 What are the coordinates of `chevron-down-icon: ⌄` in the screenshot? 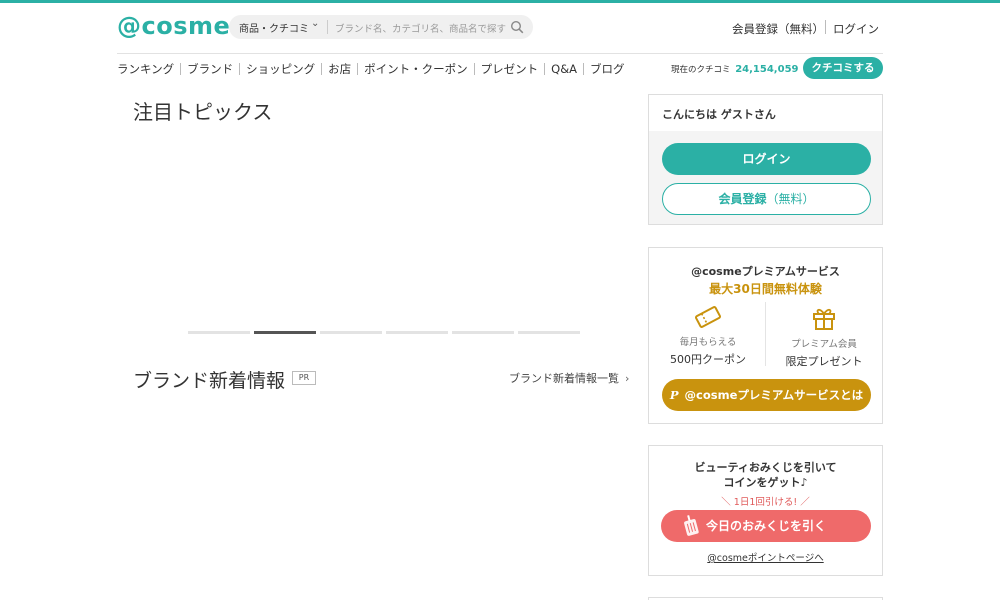 It's located at (315, 23).